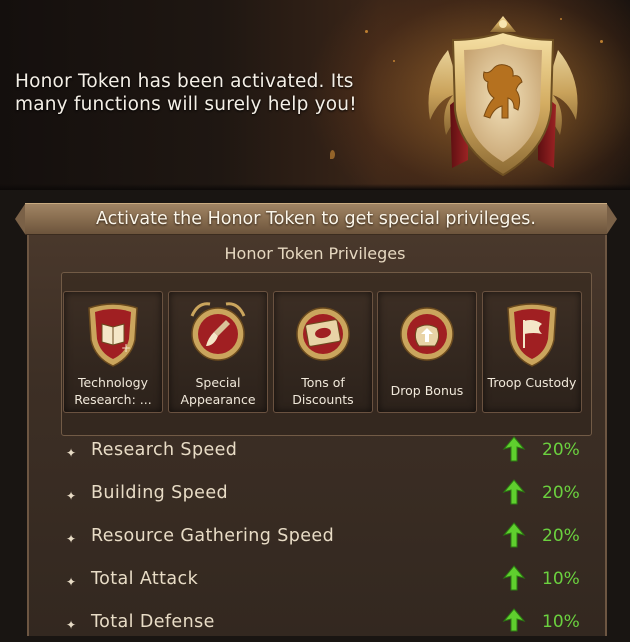 The width and height of the screenshot is (630, 642). What do you see at coordinates (218, 331) in the screenshot?
I see `brush-icon` at bounding box center [218, 331].